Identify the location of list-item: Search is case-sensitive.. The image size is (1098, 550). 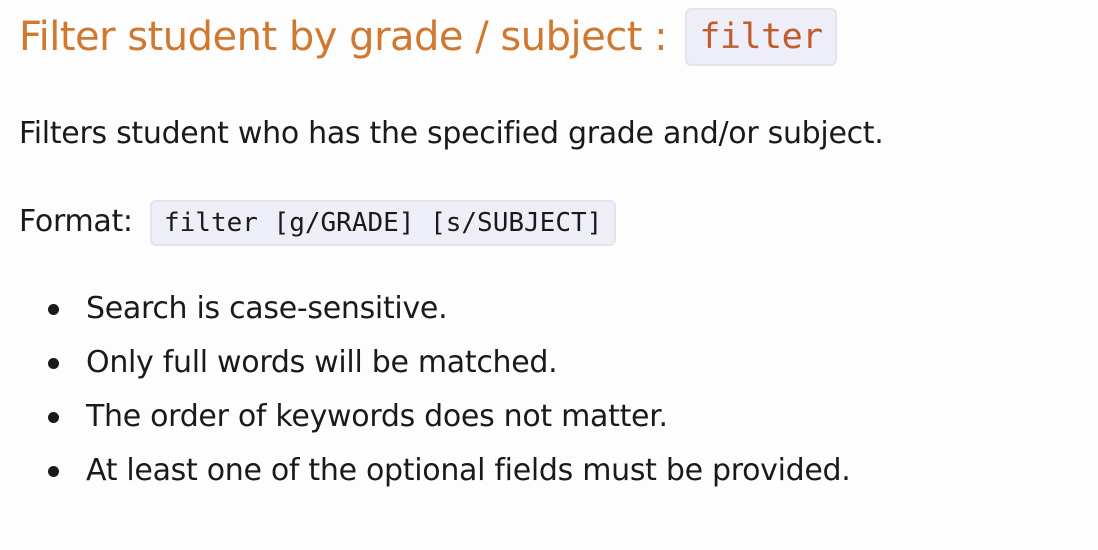
(435, 309).